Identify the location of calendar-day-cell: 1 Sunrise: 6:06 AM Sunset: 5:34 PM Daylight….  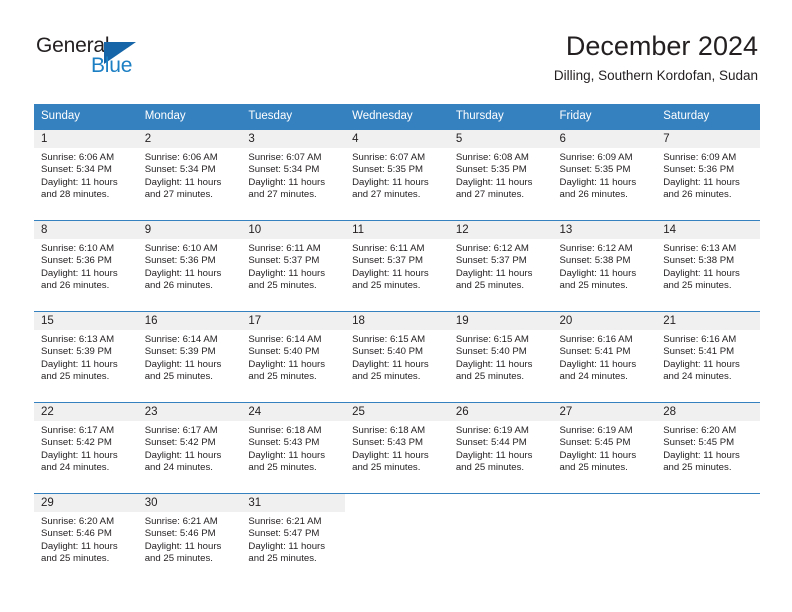
(86, 175).